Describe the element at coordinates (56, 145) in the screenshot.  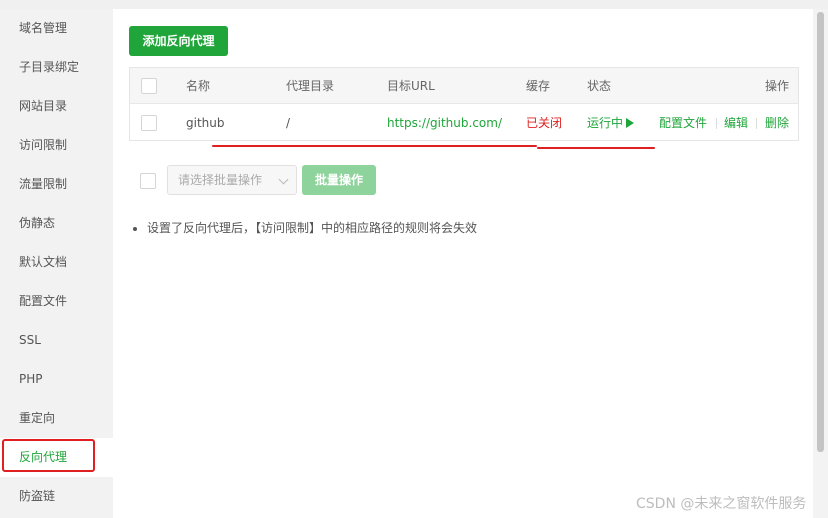
I see `sidebar-item-access-limit: 访问限制` at that location.